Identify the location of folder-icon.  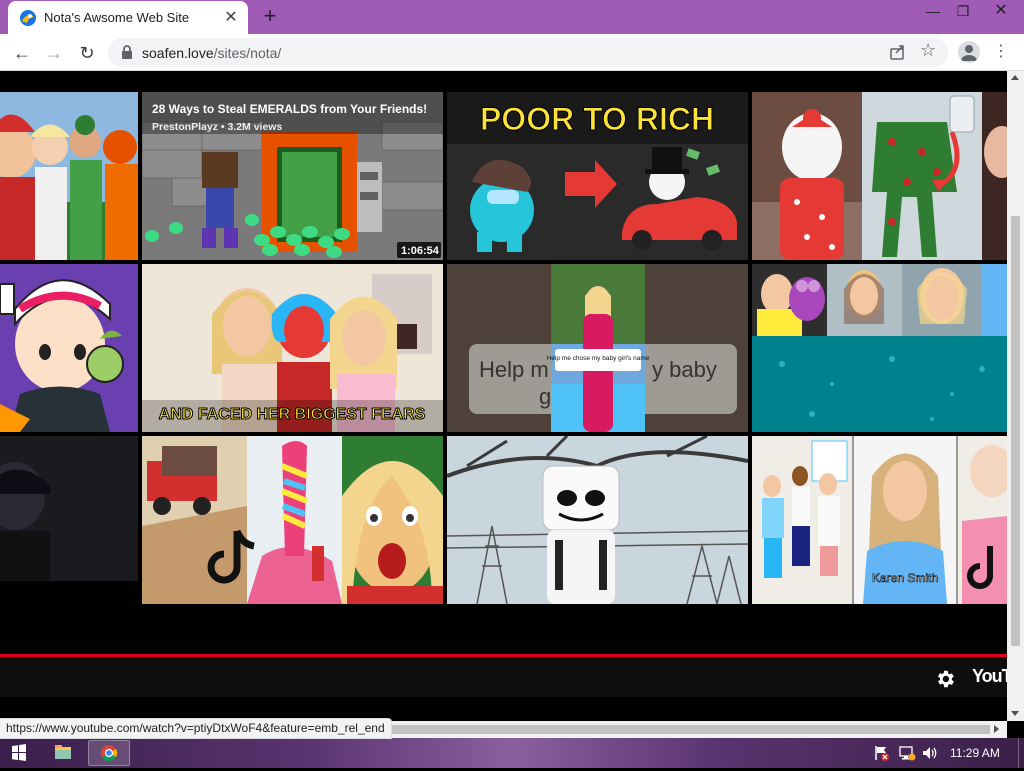
(63, 752).